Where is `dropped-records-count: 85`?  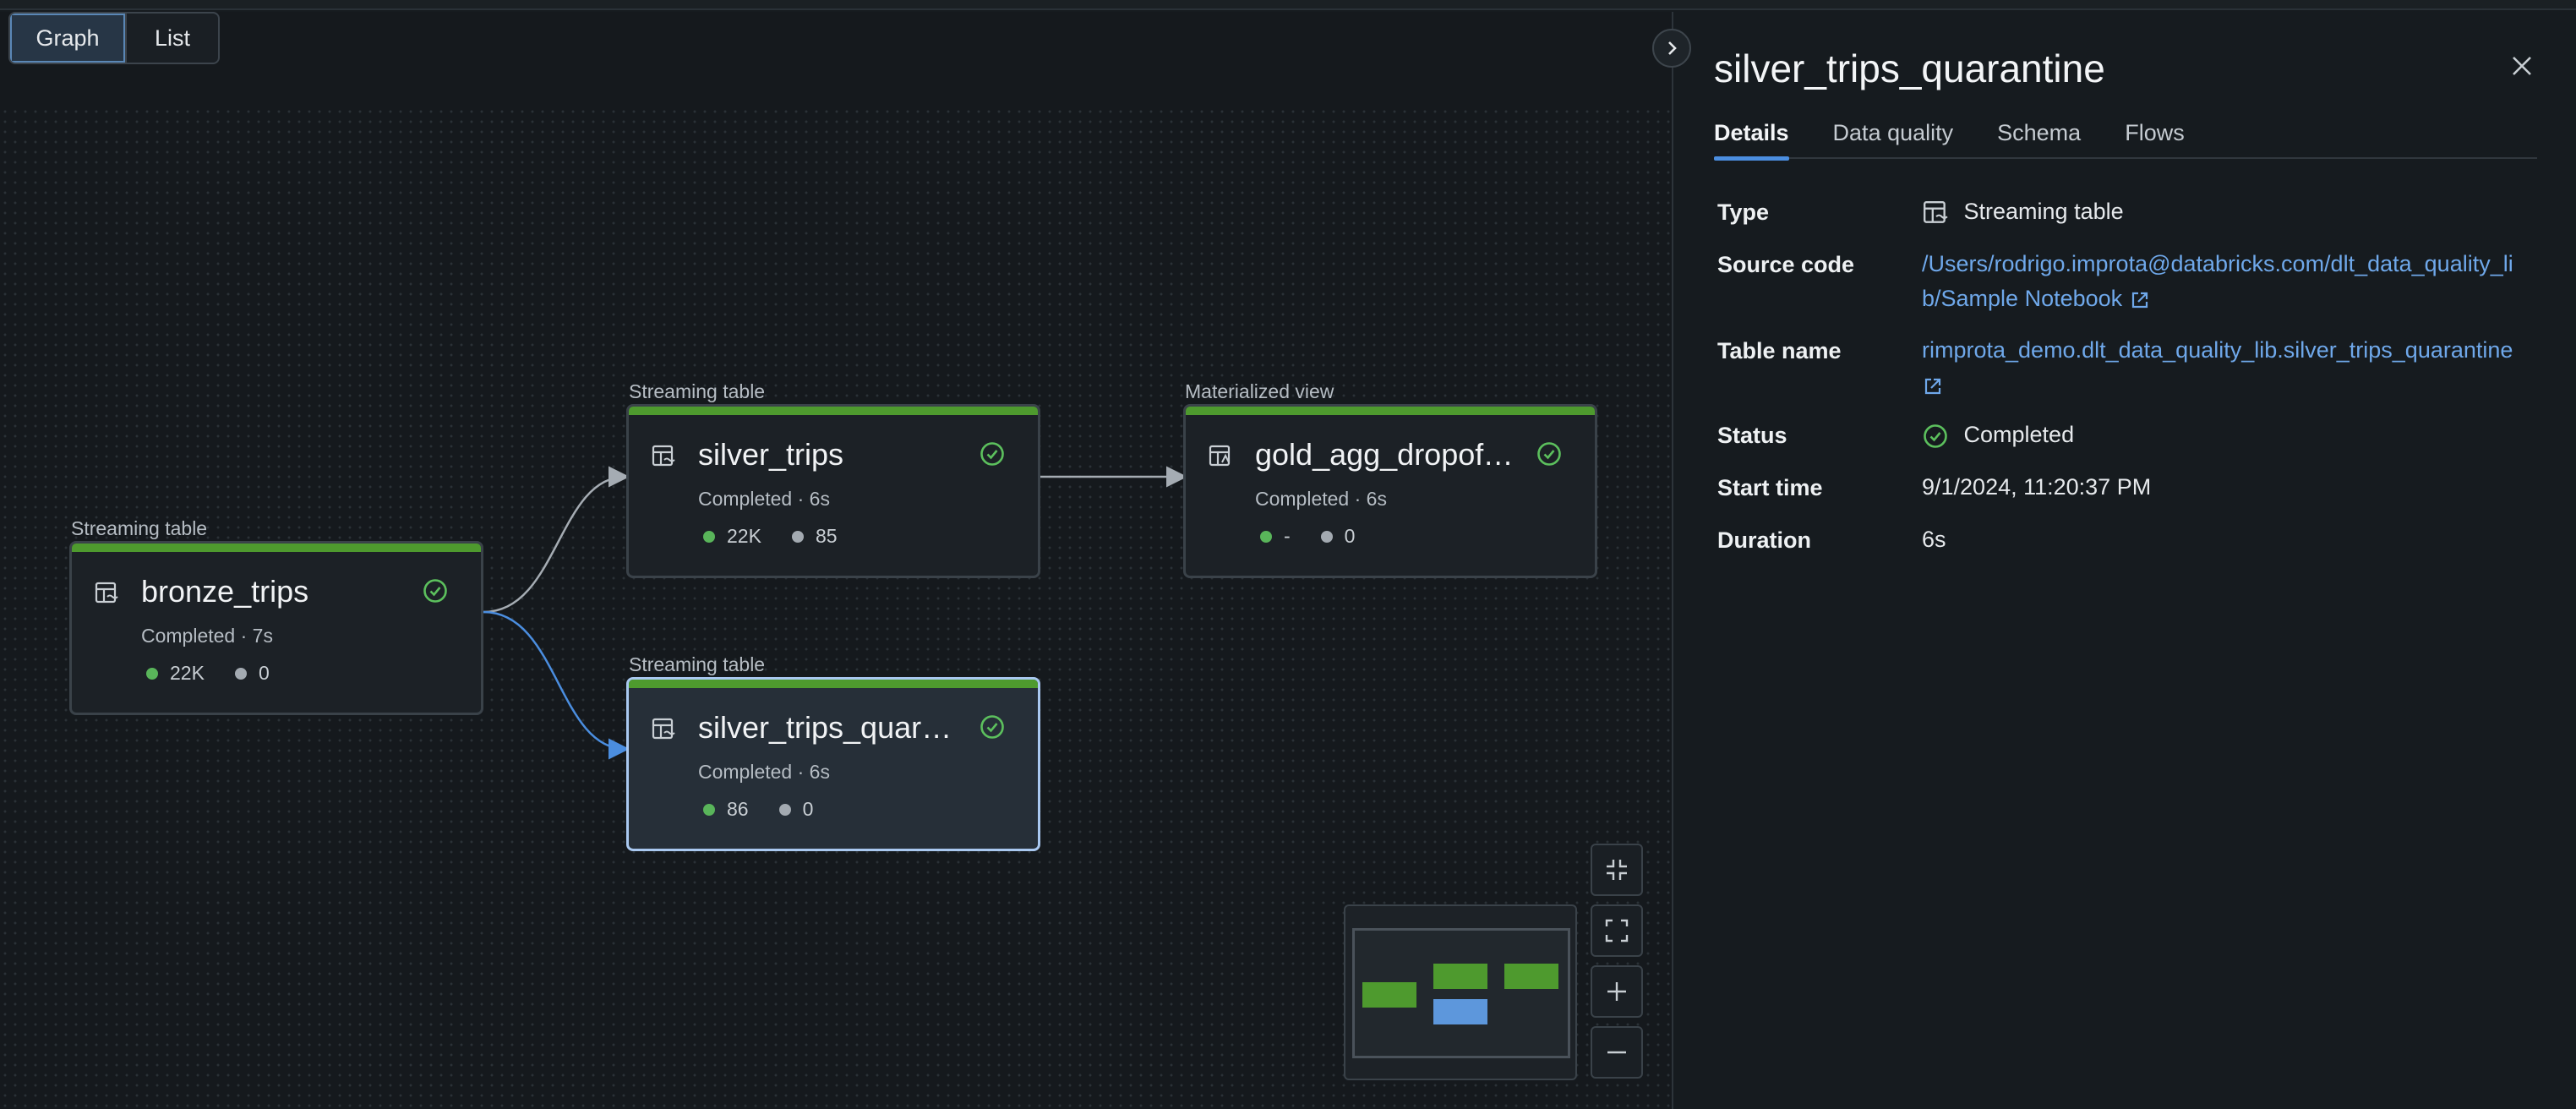
dropped-records-count: 85 is located at coordinates (826, 536).